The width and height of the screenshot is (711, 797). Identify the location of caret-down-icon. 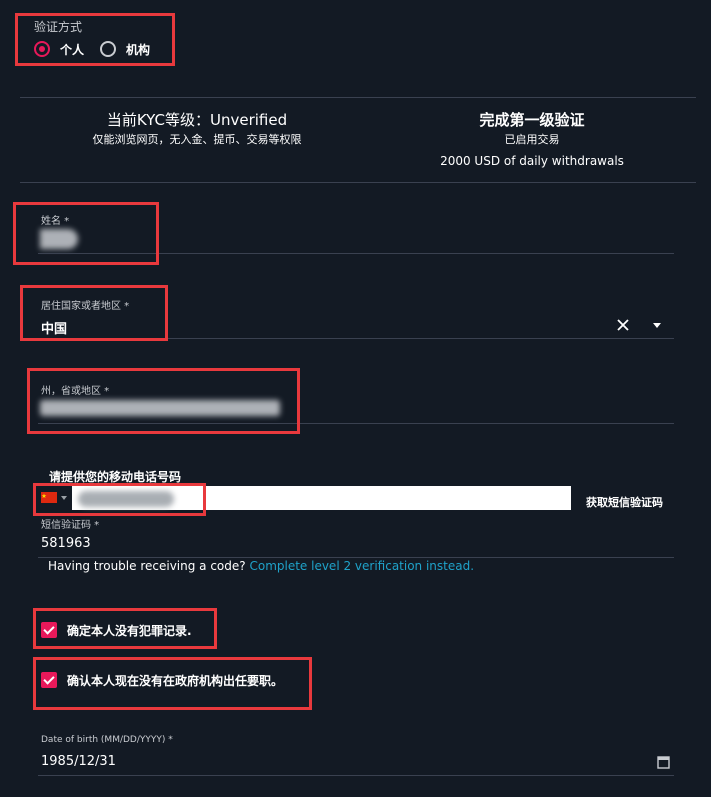
(657, 325).